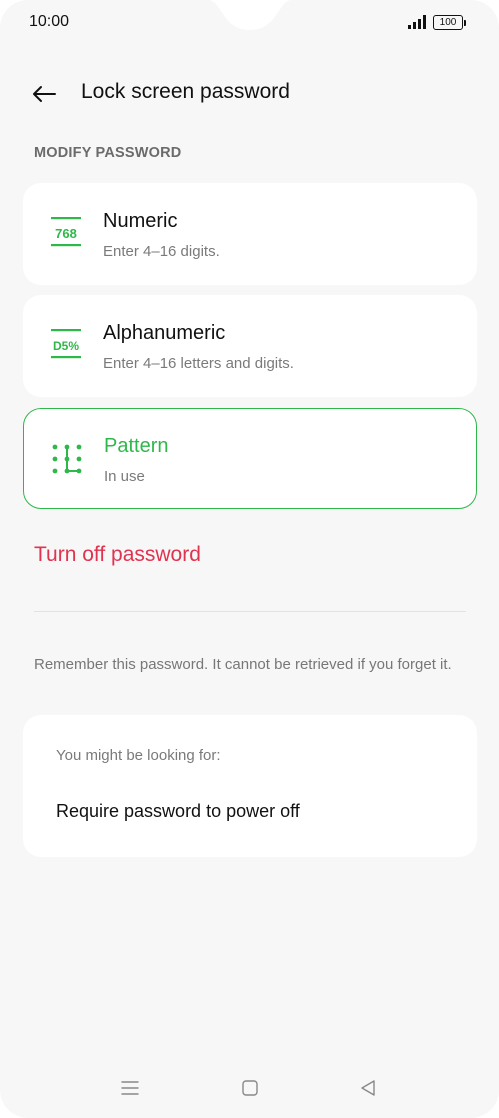 This screenshot has height=1118, width=499. What do you see at coordinates (49, 21) in the screenshot?
I see `status-time: 10:00` at bounding box center [49, 21].